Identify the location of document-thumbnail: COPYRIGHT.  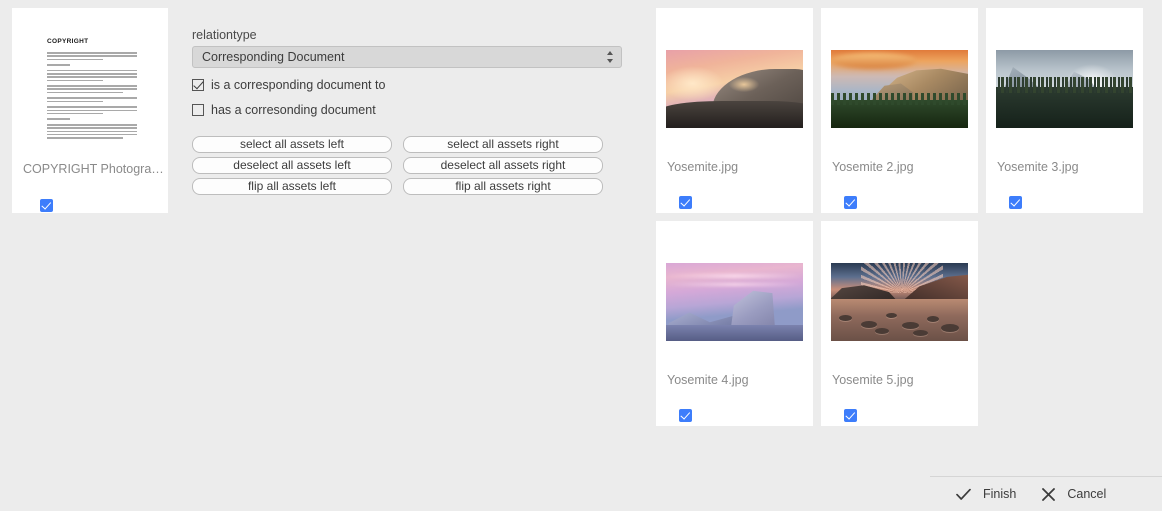
(91, 90).